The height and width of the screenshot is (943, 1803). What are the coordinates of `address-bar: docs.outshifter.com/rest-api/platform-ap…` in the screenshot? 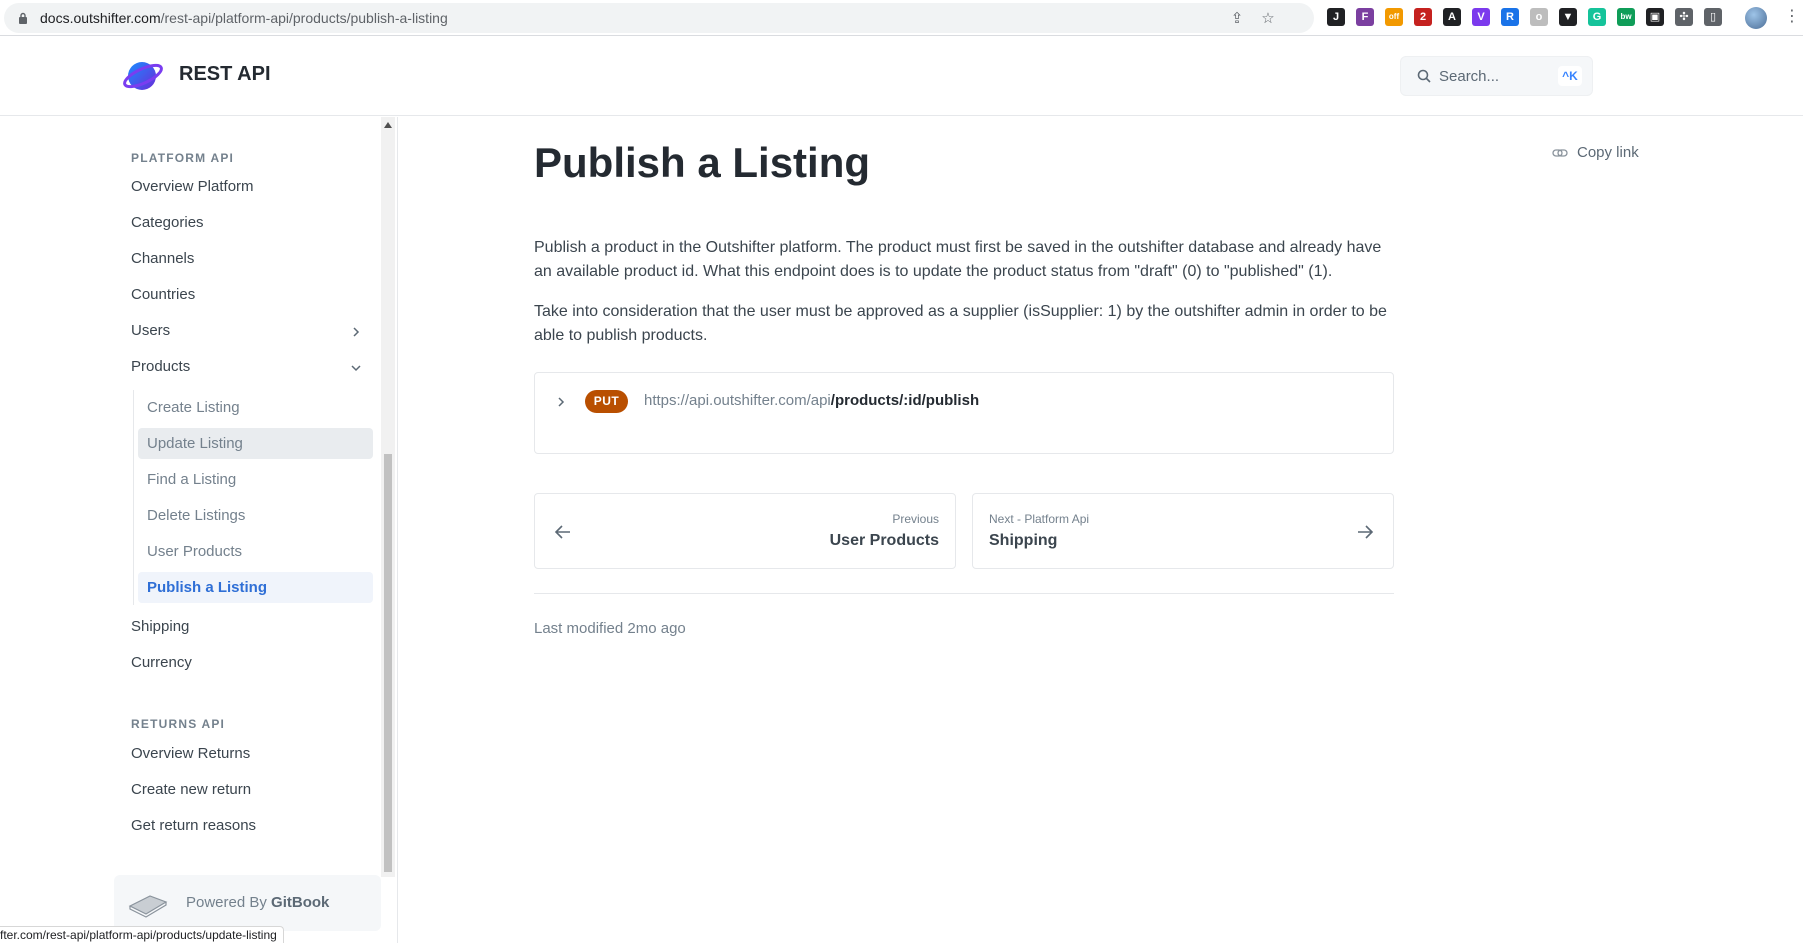 It's located at (659, 18).